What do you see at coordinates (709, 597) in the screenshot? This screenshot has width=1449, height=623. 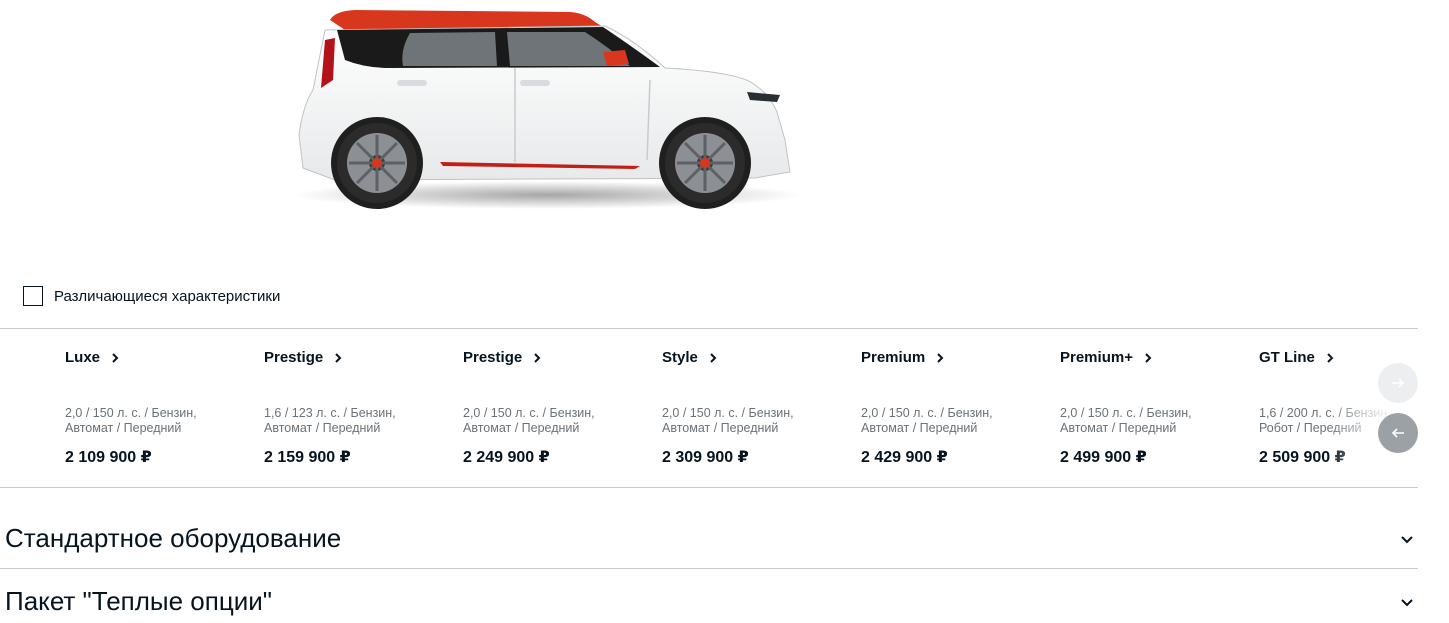 I see `section-warm-options: Пакет "Теплые опции"` at bounding box center [709, 597].